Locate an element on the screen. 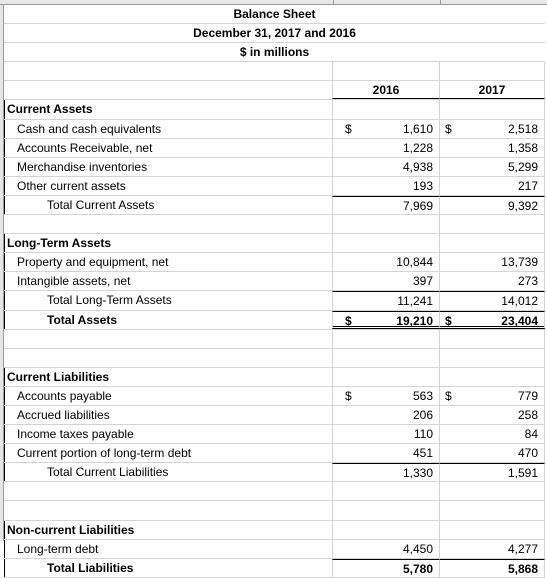  value-2016: 10,844 is located at coordinates (385, 262).